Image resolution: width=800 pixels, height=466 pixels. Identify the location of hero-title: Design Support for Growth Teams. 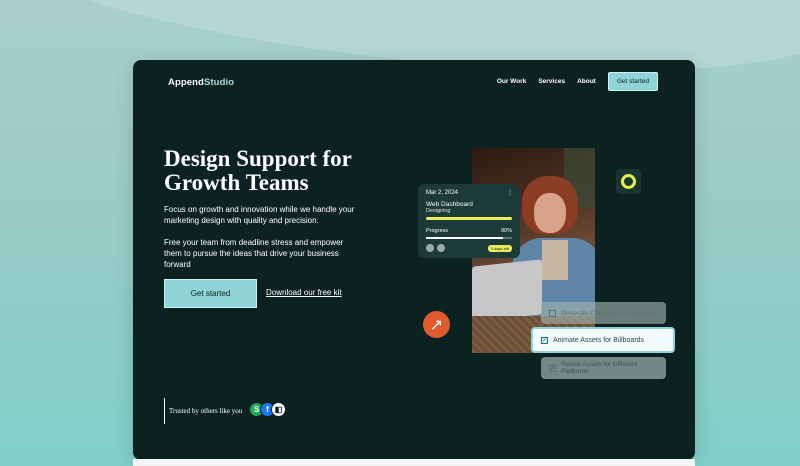
(258, 170).